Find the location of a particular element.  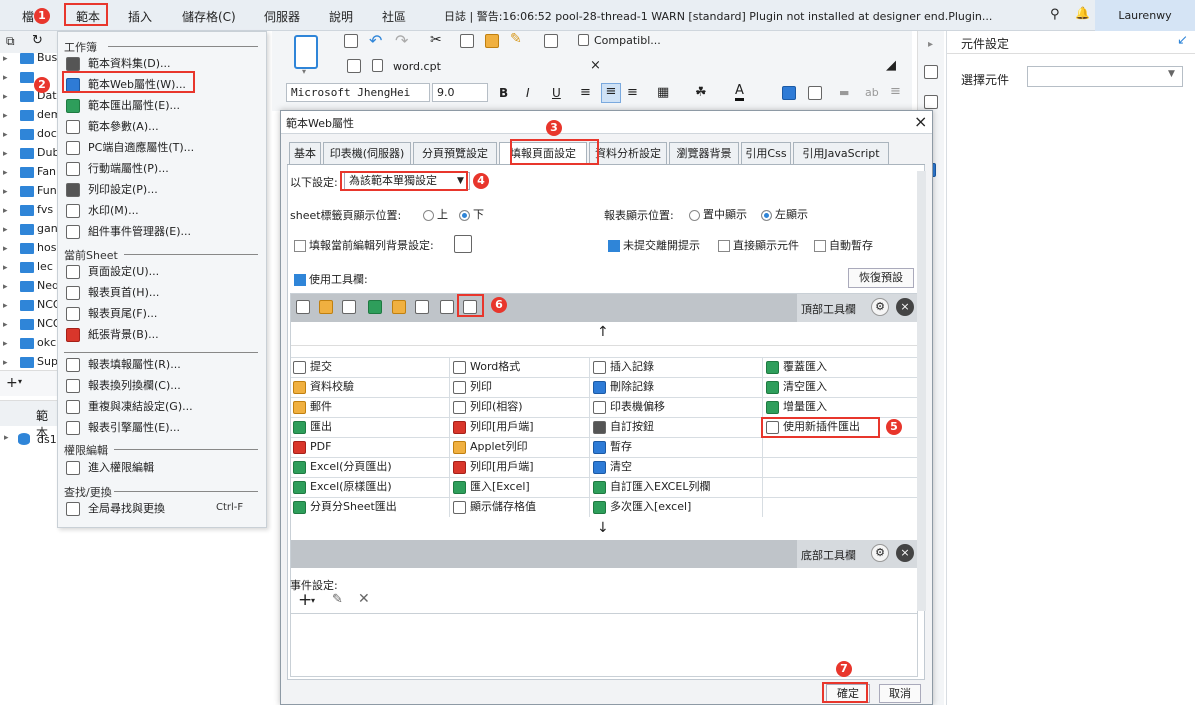

menu-insert: 插入 is located at coordinates (140, 16).